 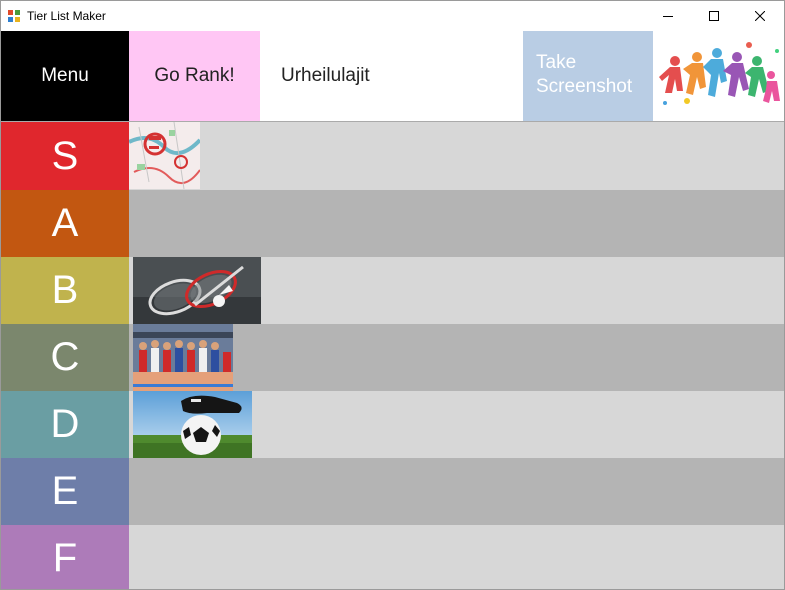 What do you see at coordinates (456, 223) in the screenshot?
I see `tier-row-a` at bounding box center [456, 223].